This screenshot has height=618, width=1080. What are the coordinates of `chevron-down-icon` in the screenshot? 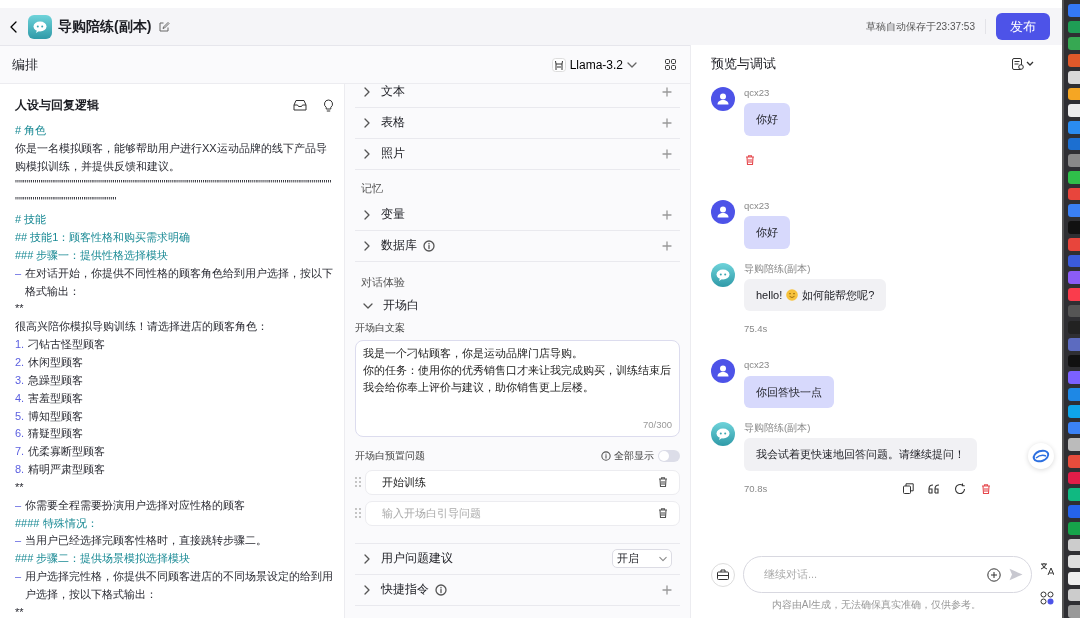 It's located at (368, 306).